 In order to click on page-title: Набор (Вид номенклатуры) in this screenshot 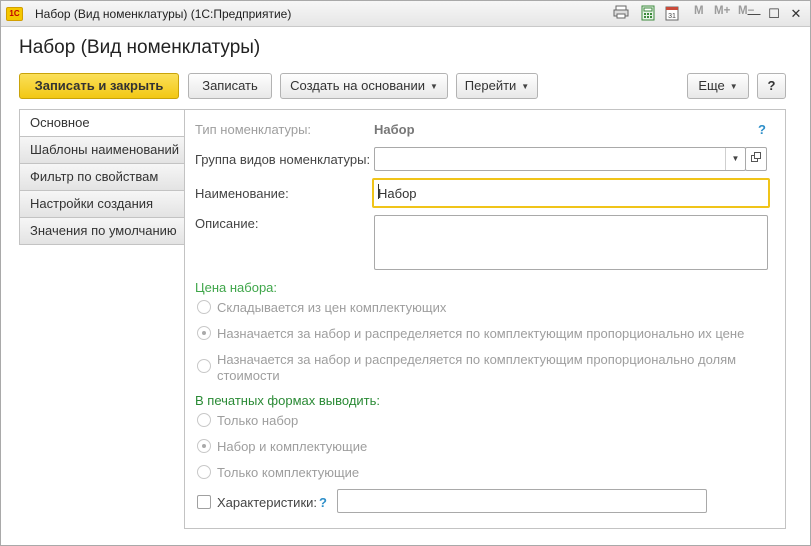, I will do `click(140, 47)`.